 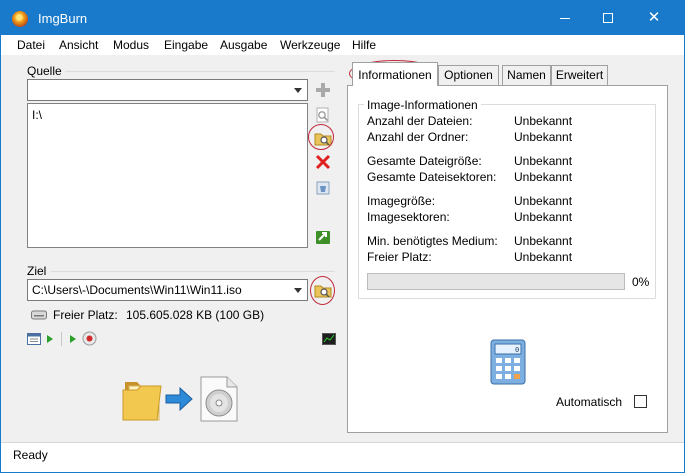 I want to click on disc-stop-icon, so click(x=89, y=338).